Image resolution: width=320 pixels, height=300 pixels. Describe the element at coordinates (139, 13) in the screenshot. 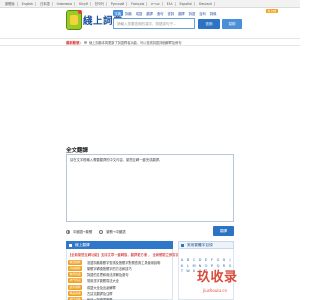

I see `nav-tab: 成語` at that location.